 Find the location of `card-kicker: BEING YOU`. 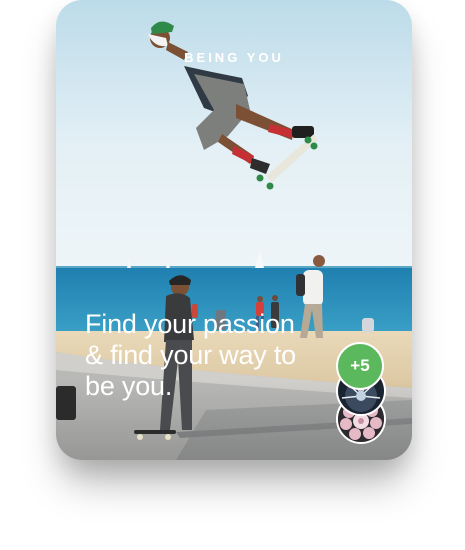

card-kicker: BEING YOU is located at coordinates (234, 57).